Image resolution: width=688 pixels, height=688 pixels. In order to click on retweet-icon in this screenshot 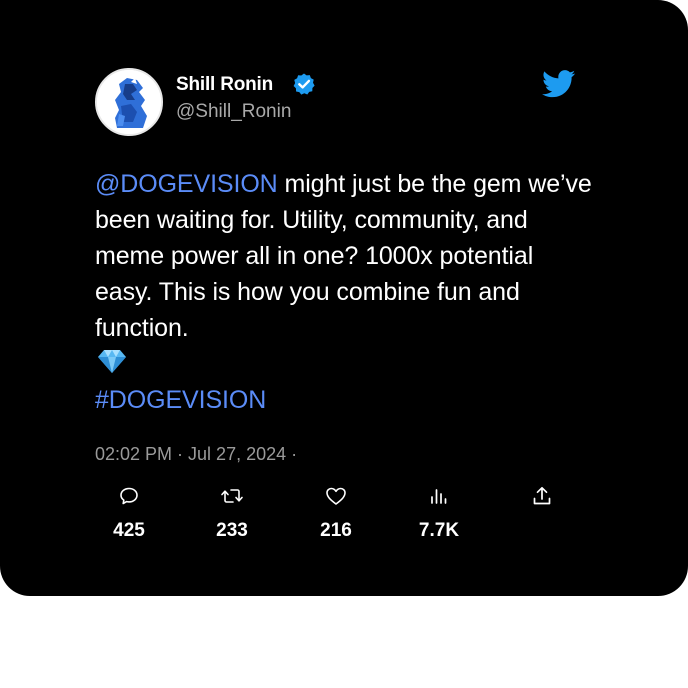, I will do `click(232, 496)`.